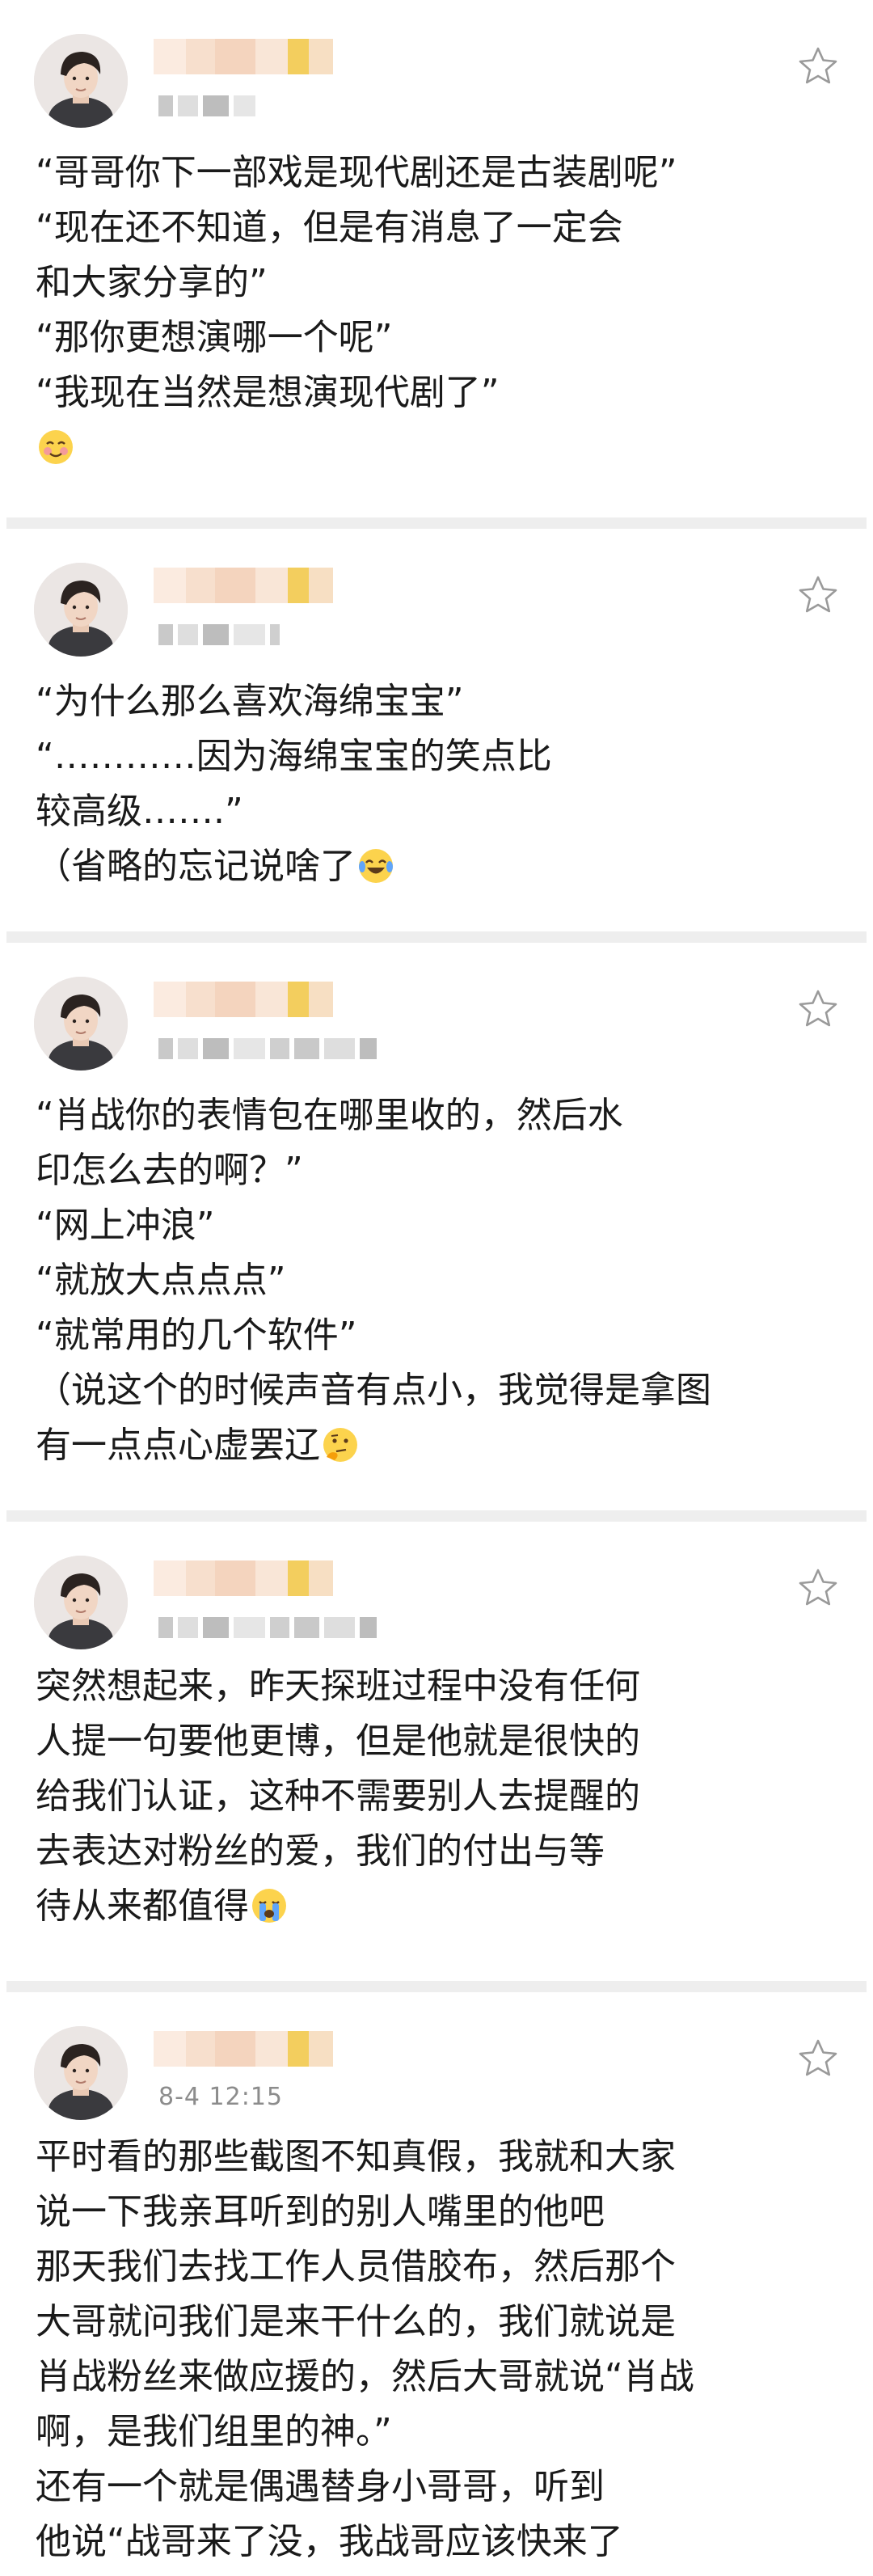 The height and width of the screenshot is (2576, 873). What do you see at coordinates (294, 756) in the screenshot?
I see `comment-line: “…………因为海绵宝宝的笑点比` at bounding box center [294, 756].